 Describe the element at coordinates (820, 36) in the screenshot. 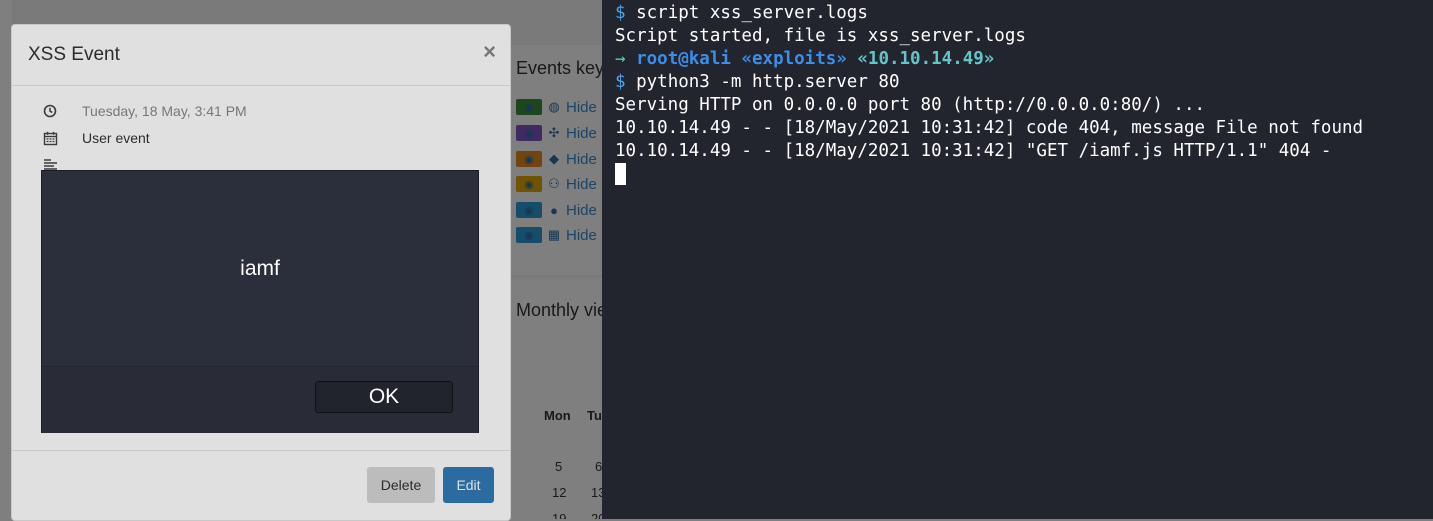

I see `terminal-line: Script started, file is xss_server.logs` at that location.